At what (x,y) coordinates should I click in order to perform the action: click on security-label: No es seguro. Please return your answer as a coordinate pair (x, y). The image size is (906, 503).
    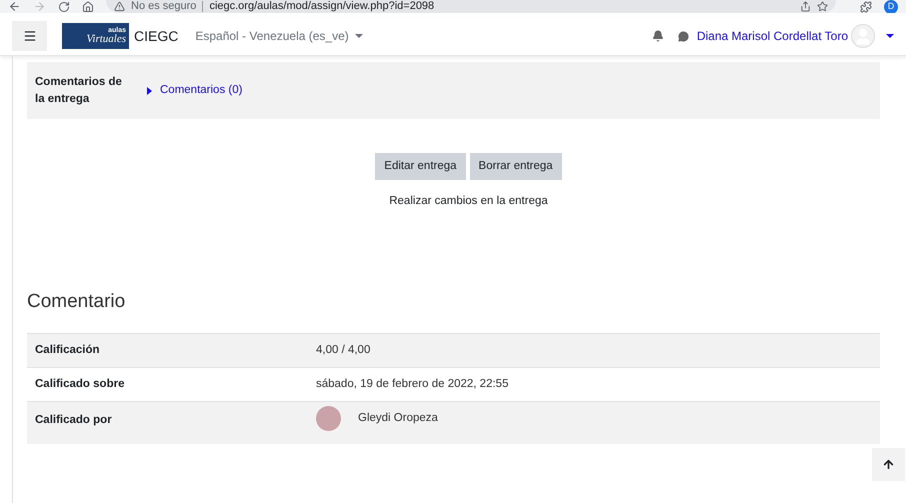
    Looking at the image, I should click on (163, 6).